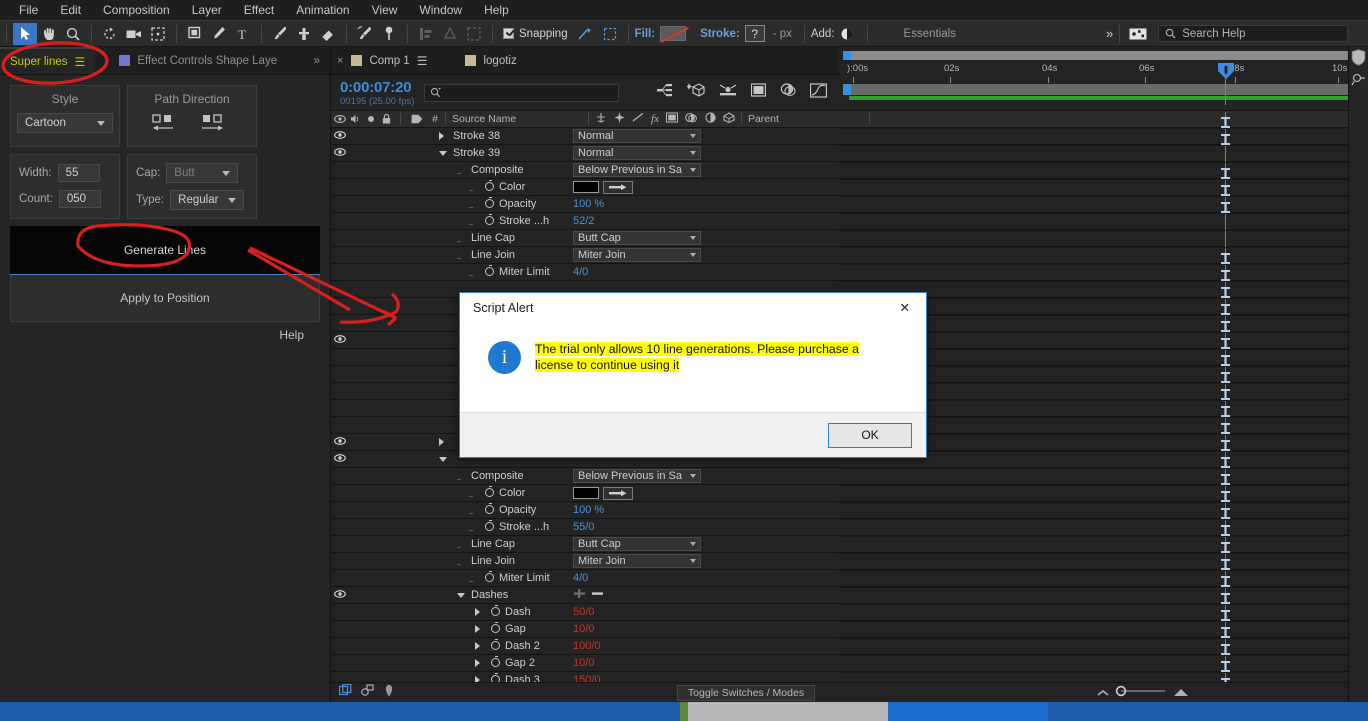  I want to click on workspace-overflow-icon: », so click(1109, 33).